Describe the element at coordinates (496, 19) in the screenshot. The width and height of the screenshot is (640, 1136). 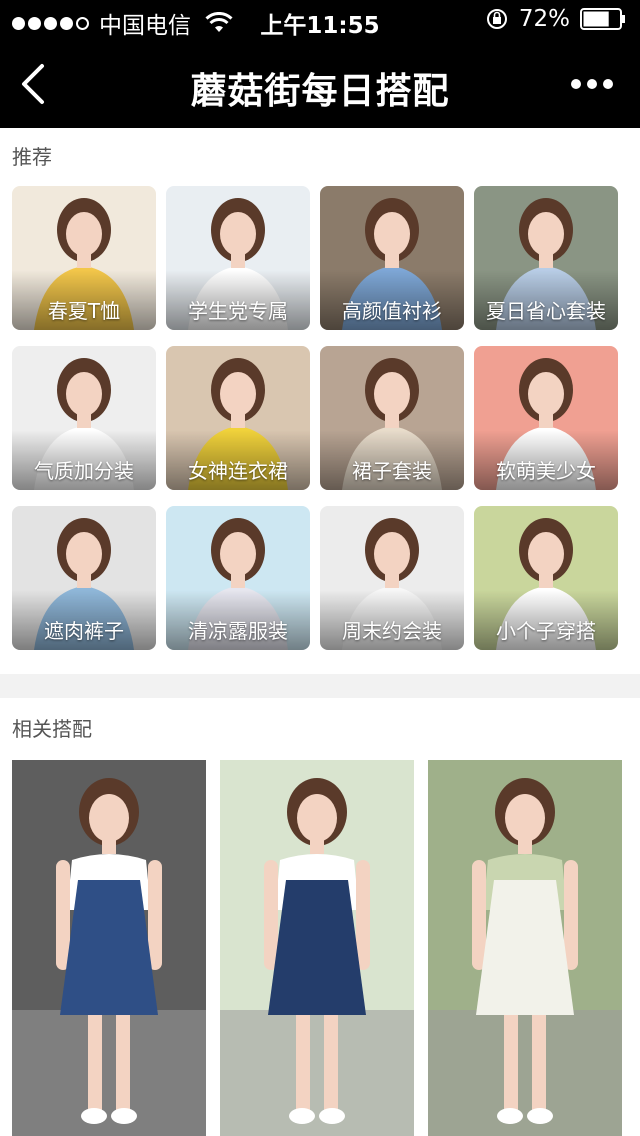
I see `rotation-lock-icon` at that location.